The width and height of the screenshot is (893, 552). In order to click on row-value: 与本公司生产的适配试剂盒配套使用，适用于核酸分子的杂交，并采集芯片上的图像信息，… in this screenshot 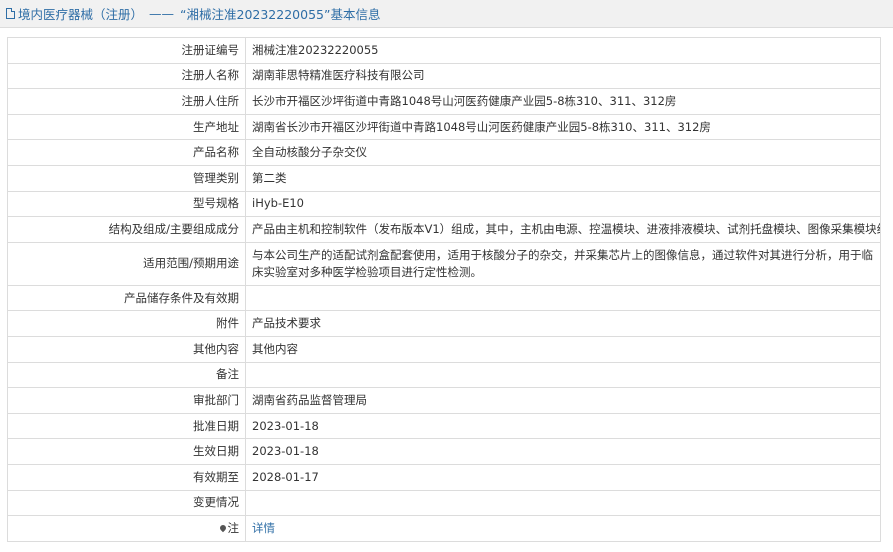, I will do `click(563, 263)`.